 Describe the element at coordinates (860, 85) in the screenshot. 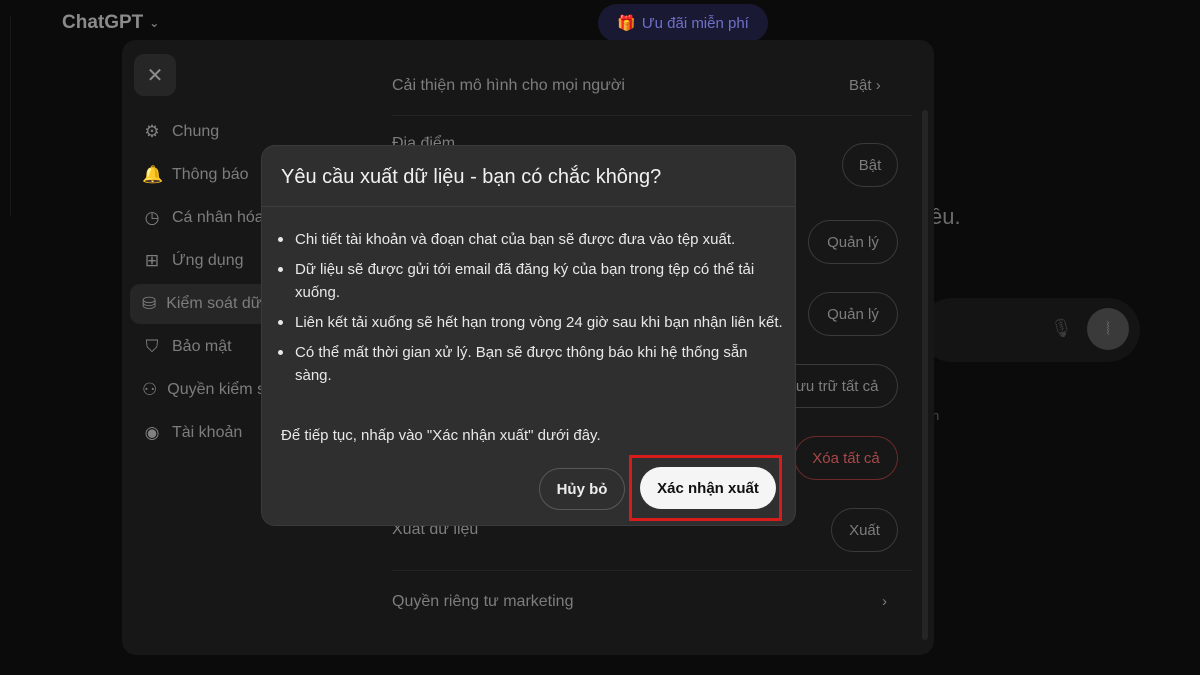

I see `improve-model-value: Bật` at that location.